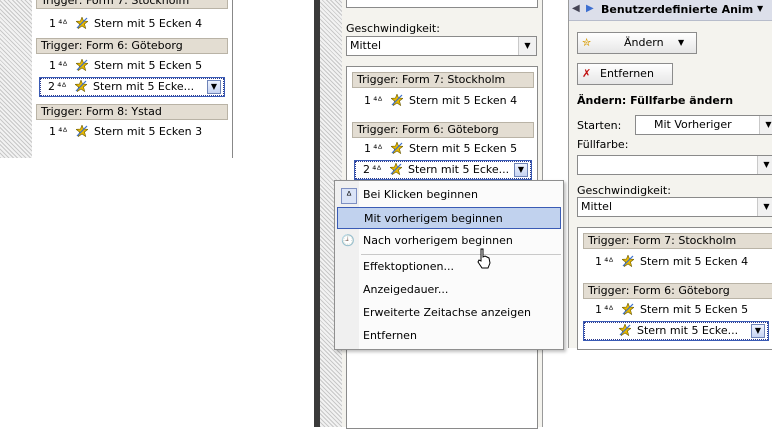  What do you see at coordinates (390, 335) in the screenshot?
I see `menu-item-label: Entfernen` at bounding box center [390, 335].